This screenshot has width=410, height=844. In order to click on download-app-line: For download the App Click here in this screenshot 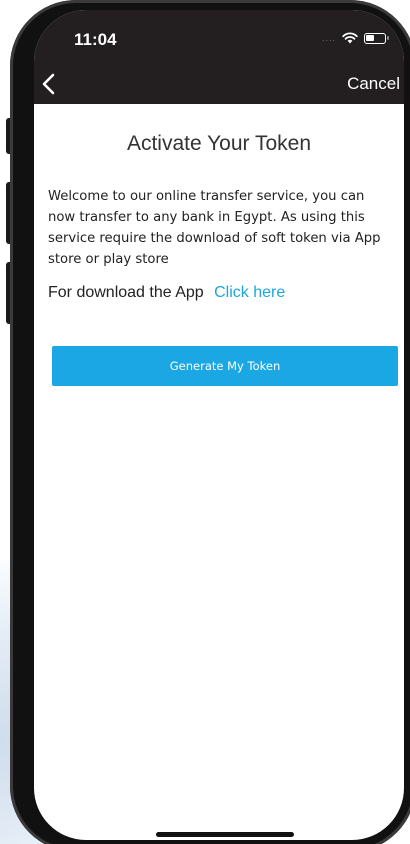, I will do `click(220, 293)`.